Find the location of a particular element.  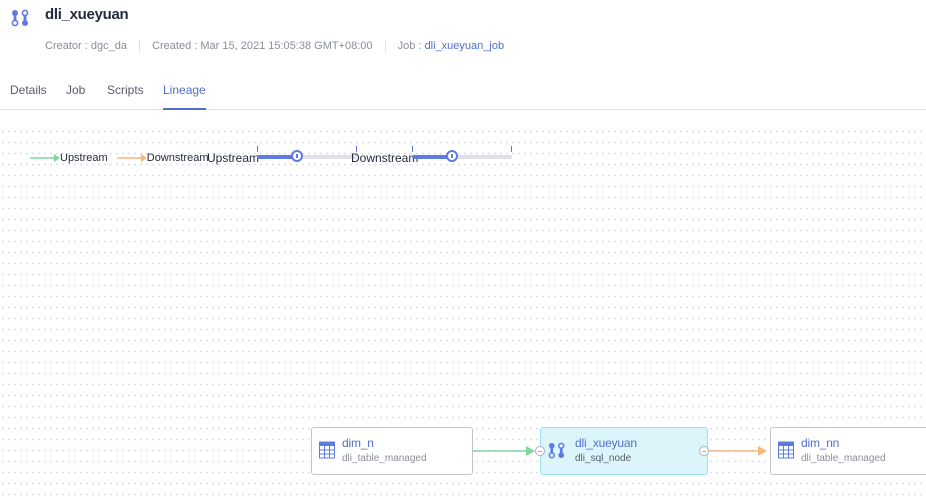

slider-max-tick is located at coordinates (511, 149).